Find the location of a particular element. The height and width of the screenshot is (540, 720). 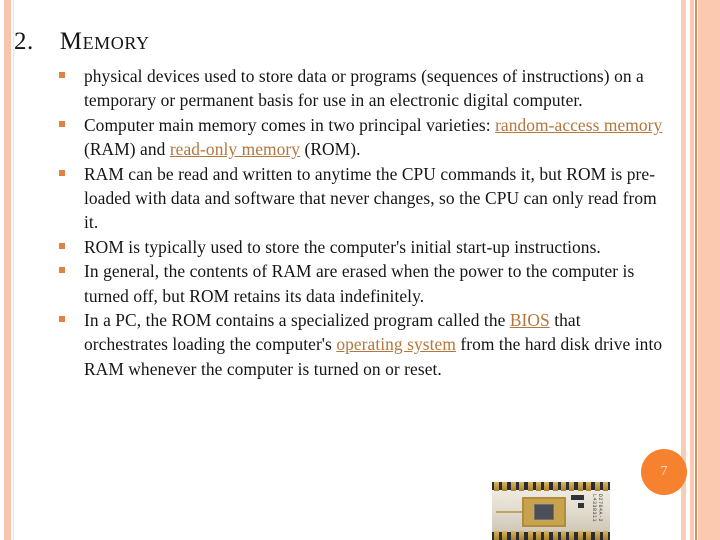

hyperlink: read-only memory is located at coordinates (235, 149).